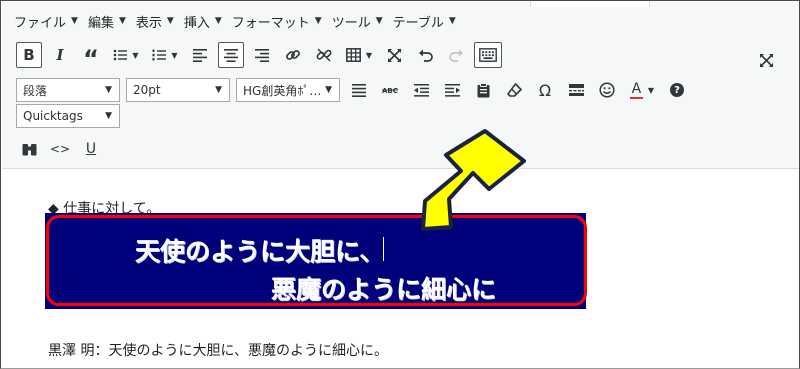  I want to click on pointer-arrow-icon, so click(473, 180).